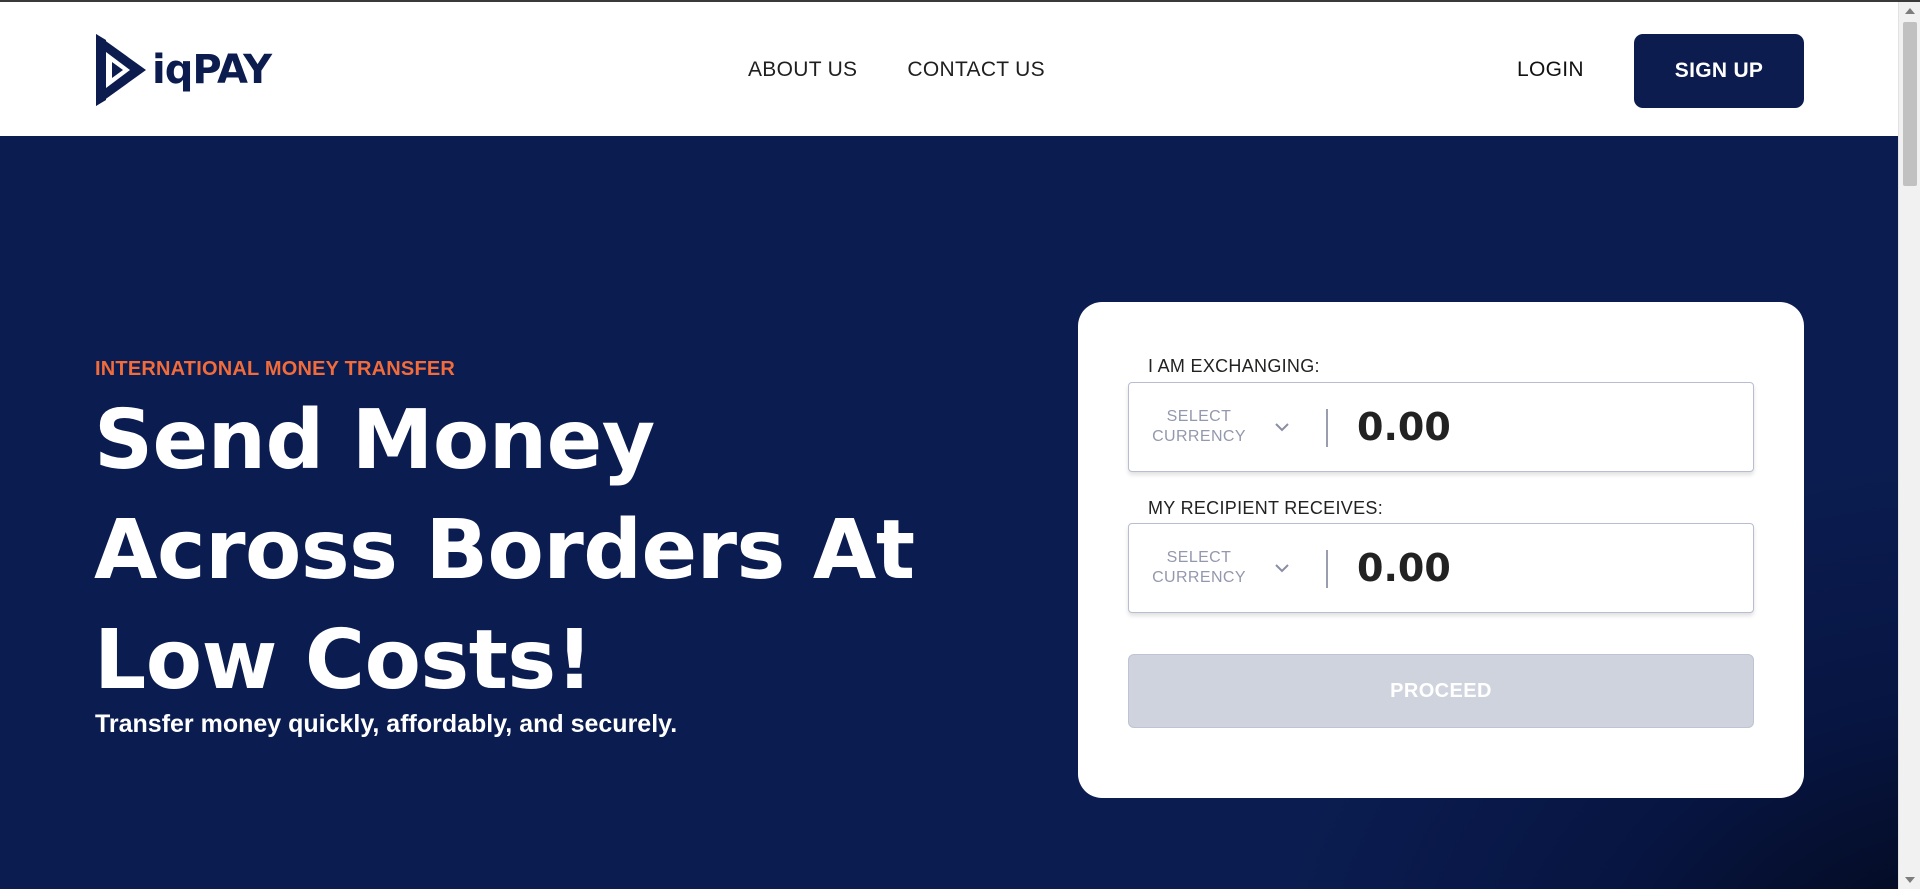  What do you see at coordinates (802, 70) in the screenshot?
I see `nav-item-about-us: ABOUT US` at bounding box center [802, 70].